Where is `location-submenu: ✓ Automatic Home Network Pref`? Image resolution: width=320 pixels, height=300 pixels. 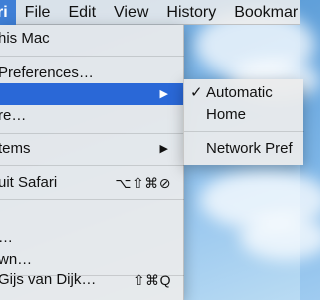 location-submenu: ✓ Automatic Home Network Pref is located at coordinates (243, 122).